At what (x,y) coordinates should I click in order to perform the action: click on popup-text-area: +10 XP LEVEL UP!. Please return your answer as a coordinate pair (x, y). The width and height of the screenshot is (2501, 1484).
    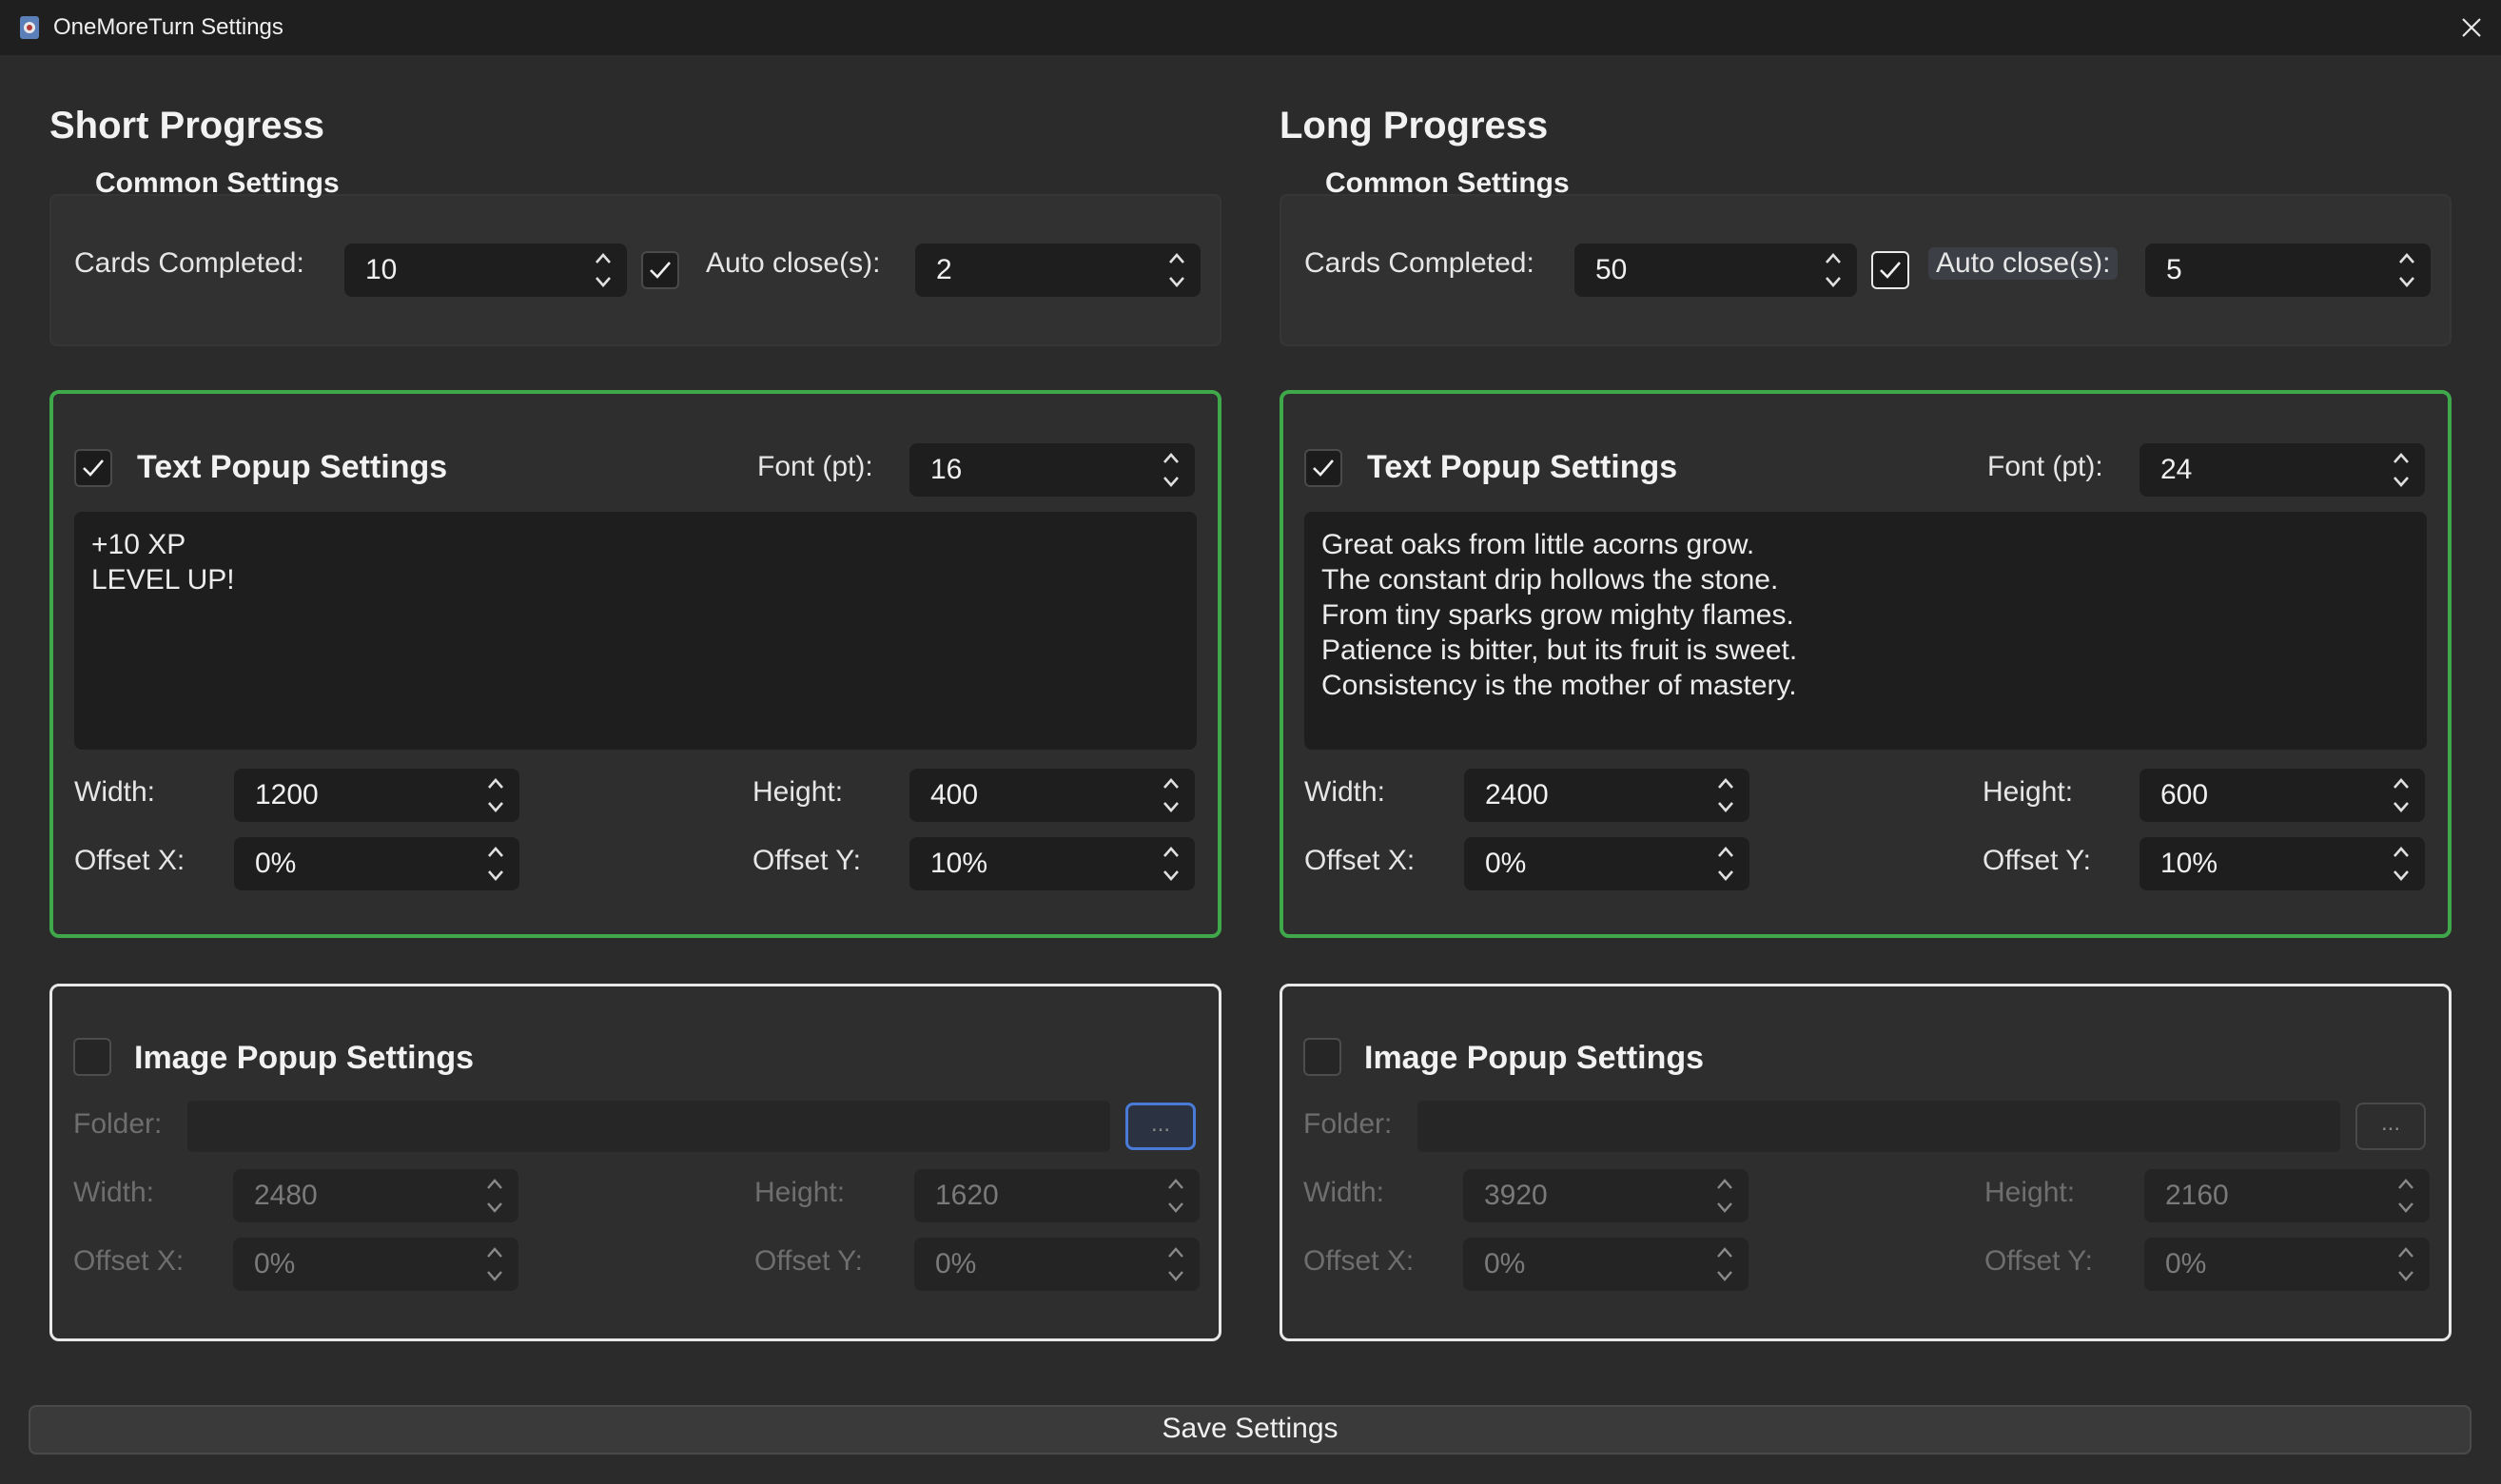
    Looking at the image, I should click on (635, 631).